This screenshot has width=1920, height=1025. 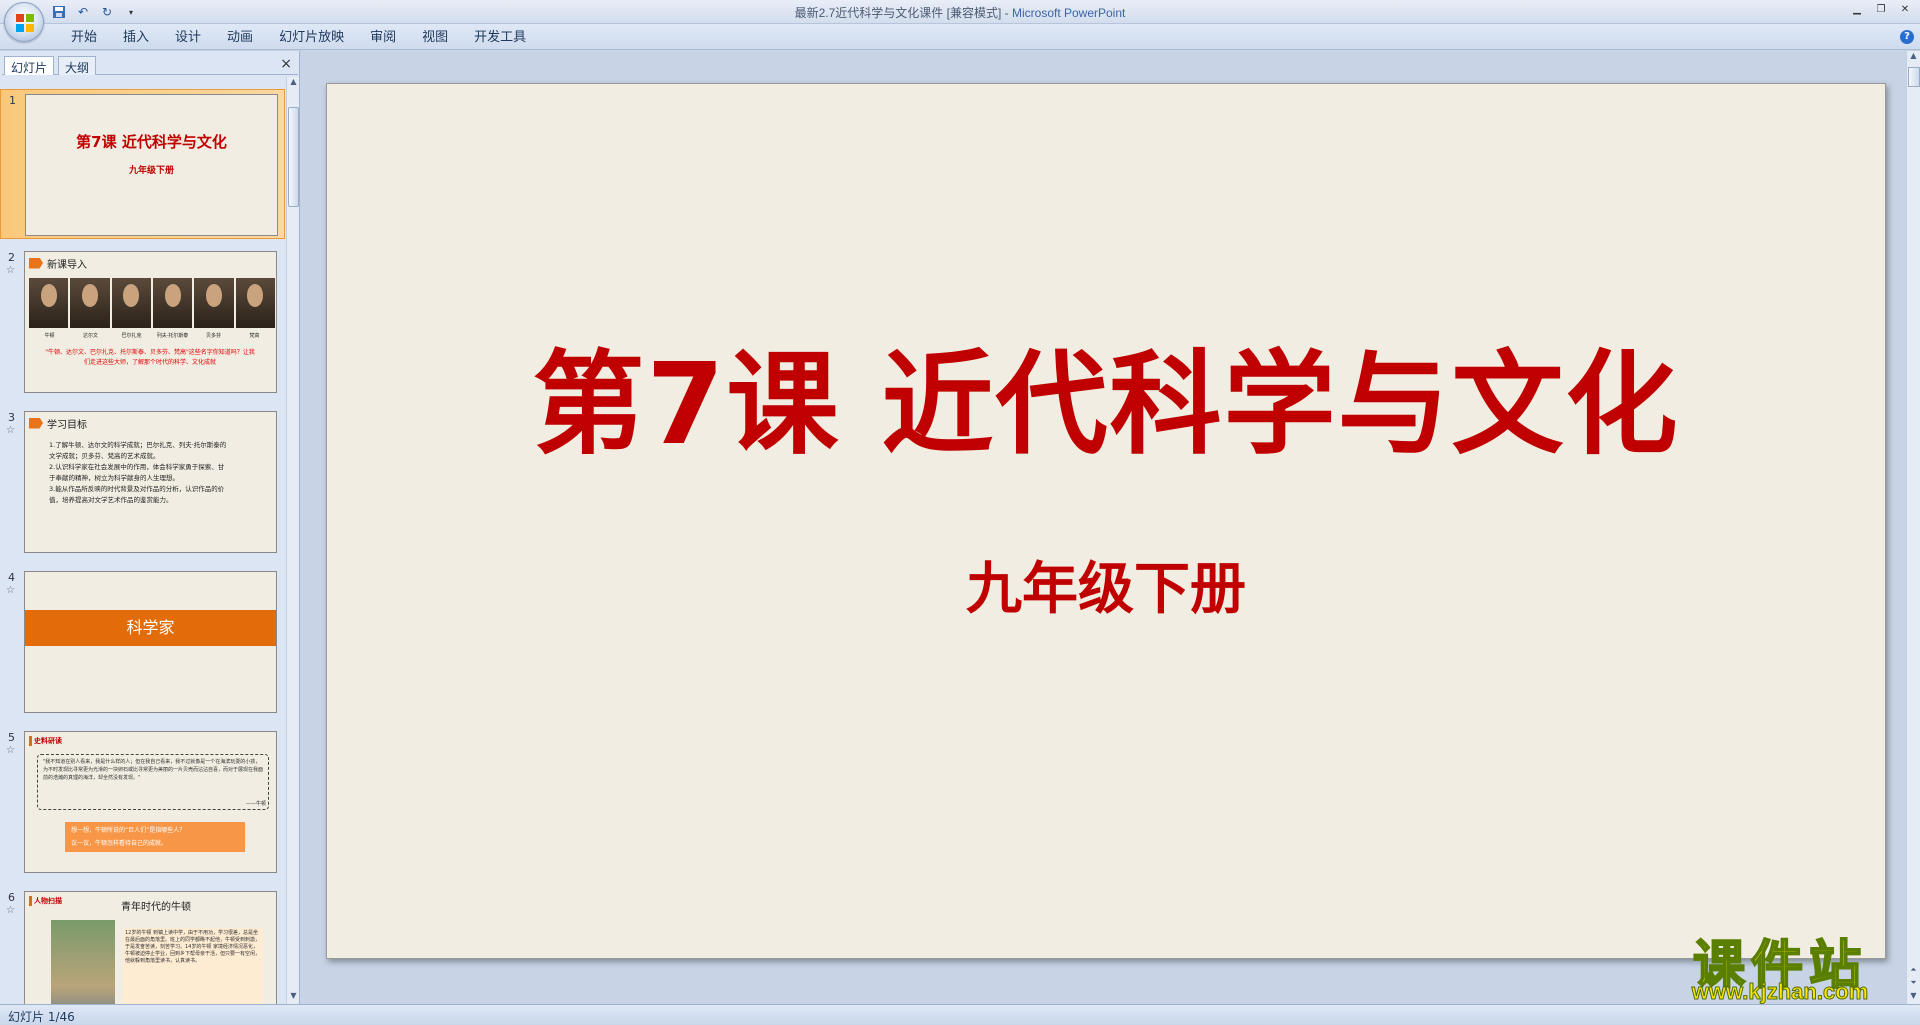 What do you see at coordinates (41, 1017) in the screenshot?
I see `slide-counter: 幻灯片 1/46` at bounding box center [41, 1017].